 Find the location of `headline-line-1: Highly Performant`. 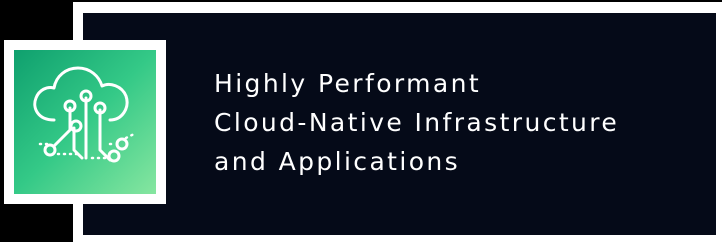

headline-line-1: Highly Performant is located at coordinates (348, 83).